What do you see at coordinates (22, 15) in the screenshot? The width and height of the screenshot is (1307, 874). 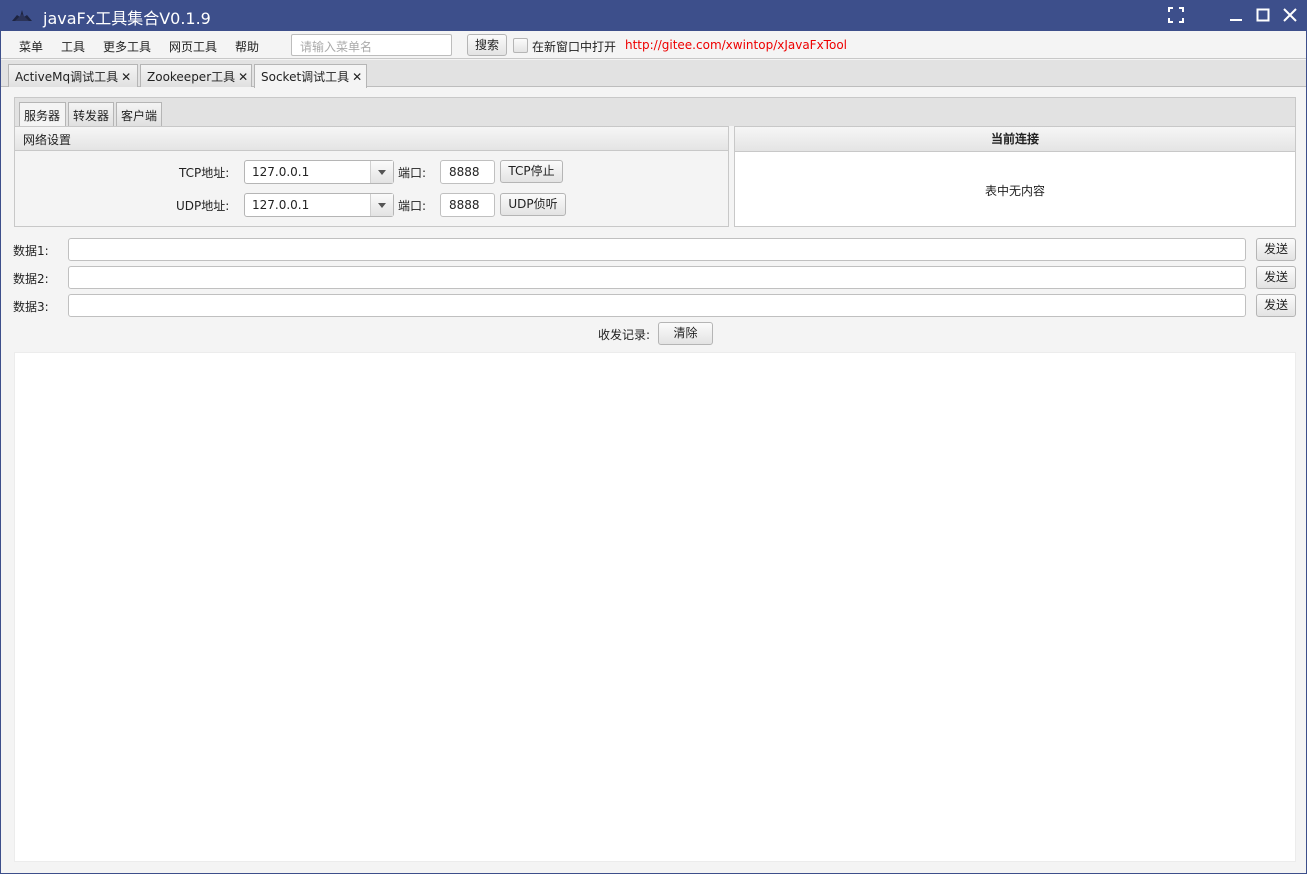 I see `app-logo-icon` at bounding box center [22, 15].